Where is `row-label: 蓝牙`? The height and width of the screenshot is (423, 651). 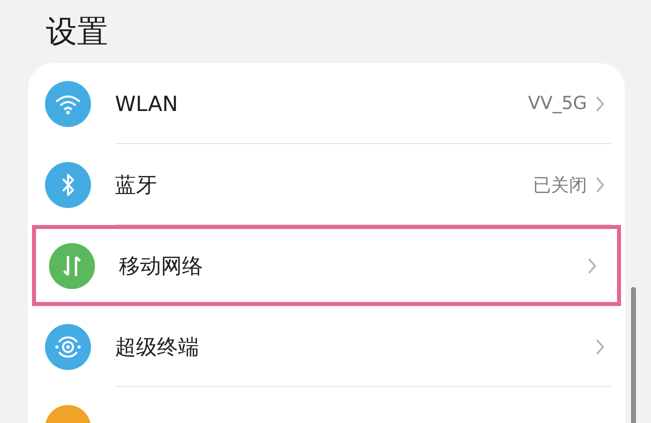
row-label: 蓝牙 is located at coordinates (136, 185).